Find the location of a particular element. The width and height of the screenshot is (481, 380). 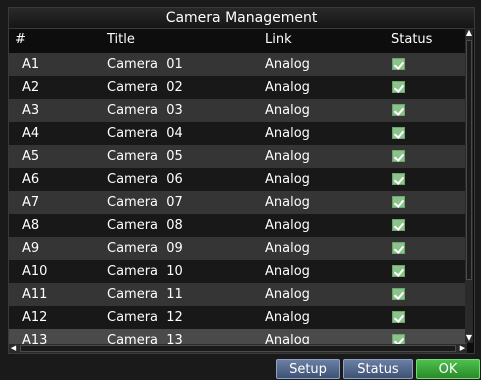

camera-title: Camera 11 is located at coordinates (145, 294).